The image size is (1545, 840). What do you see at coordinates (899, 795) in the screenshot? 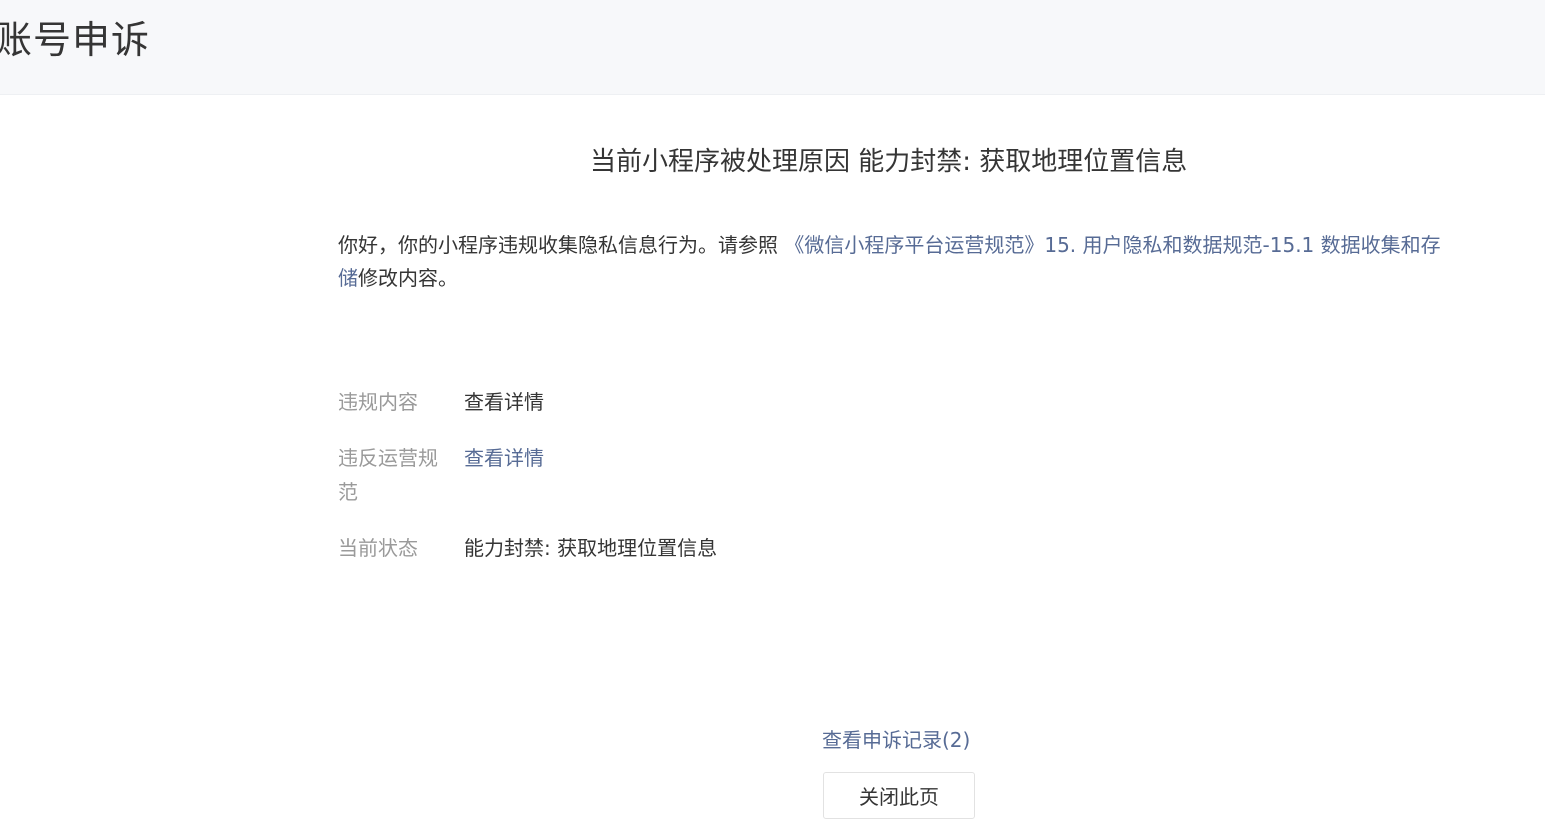
I see `close-page-button: 关闭此页` at bounding box center [899, 795].